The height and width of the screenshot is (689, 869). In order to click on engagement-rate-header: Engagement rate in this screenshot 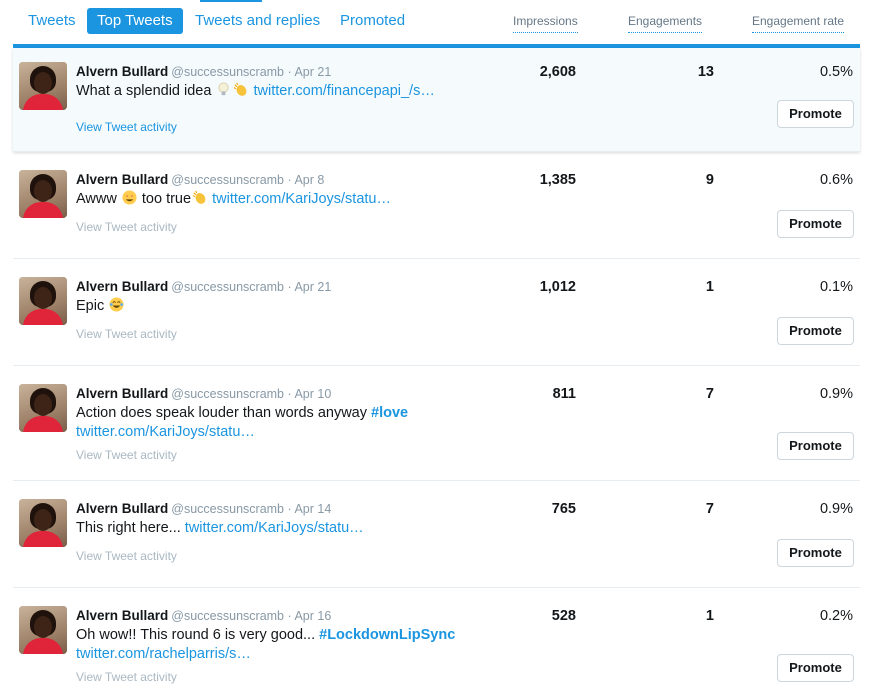, I will do `click(798, 23)`.